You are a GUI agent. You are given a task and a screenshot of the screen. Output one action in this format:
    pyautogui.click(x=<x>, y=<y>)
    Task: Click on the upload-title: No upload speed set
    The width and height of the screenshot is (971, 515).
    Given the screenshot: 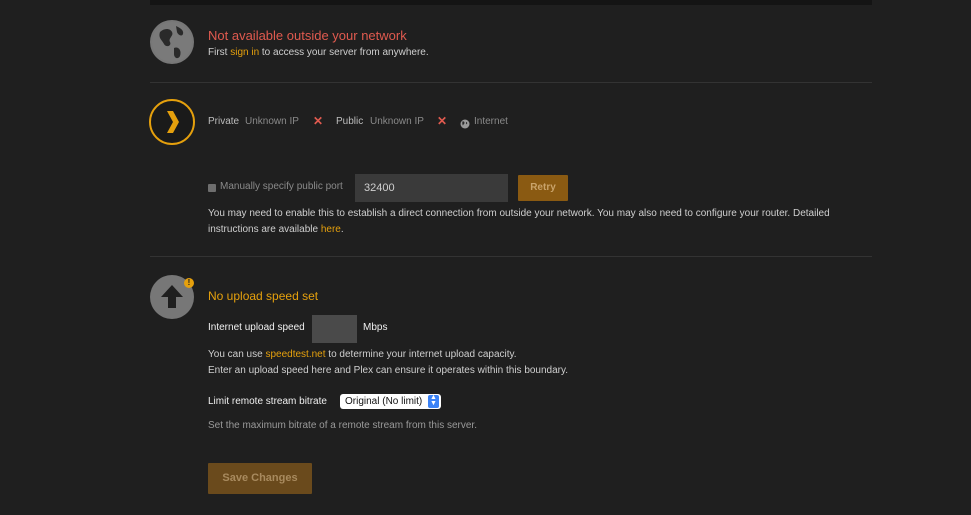 What is the action you would take?
    pyautogui.click(x=263, y=296)
    